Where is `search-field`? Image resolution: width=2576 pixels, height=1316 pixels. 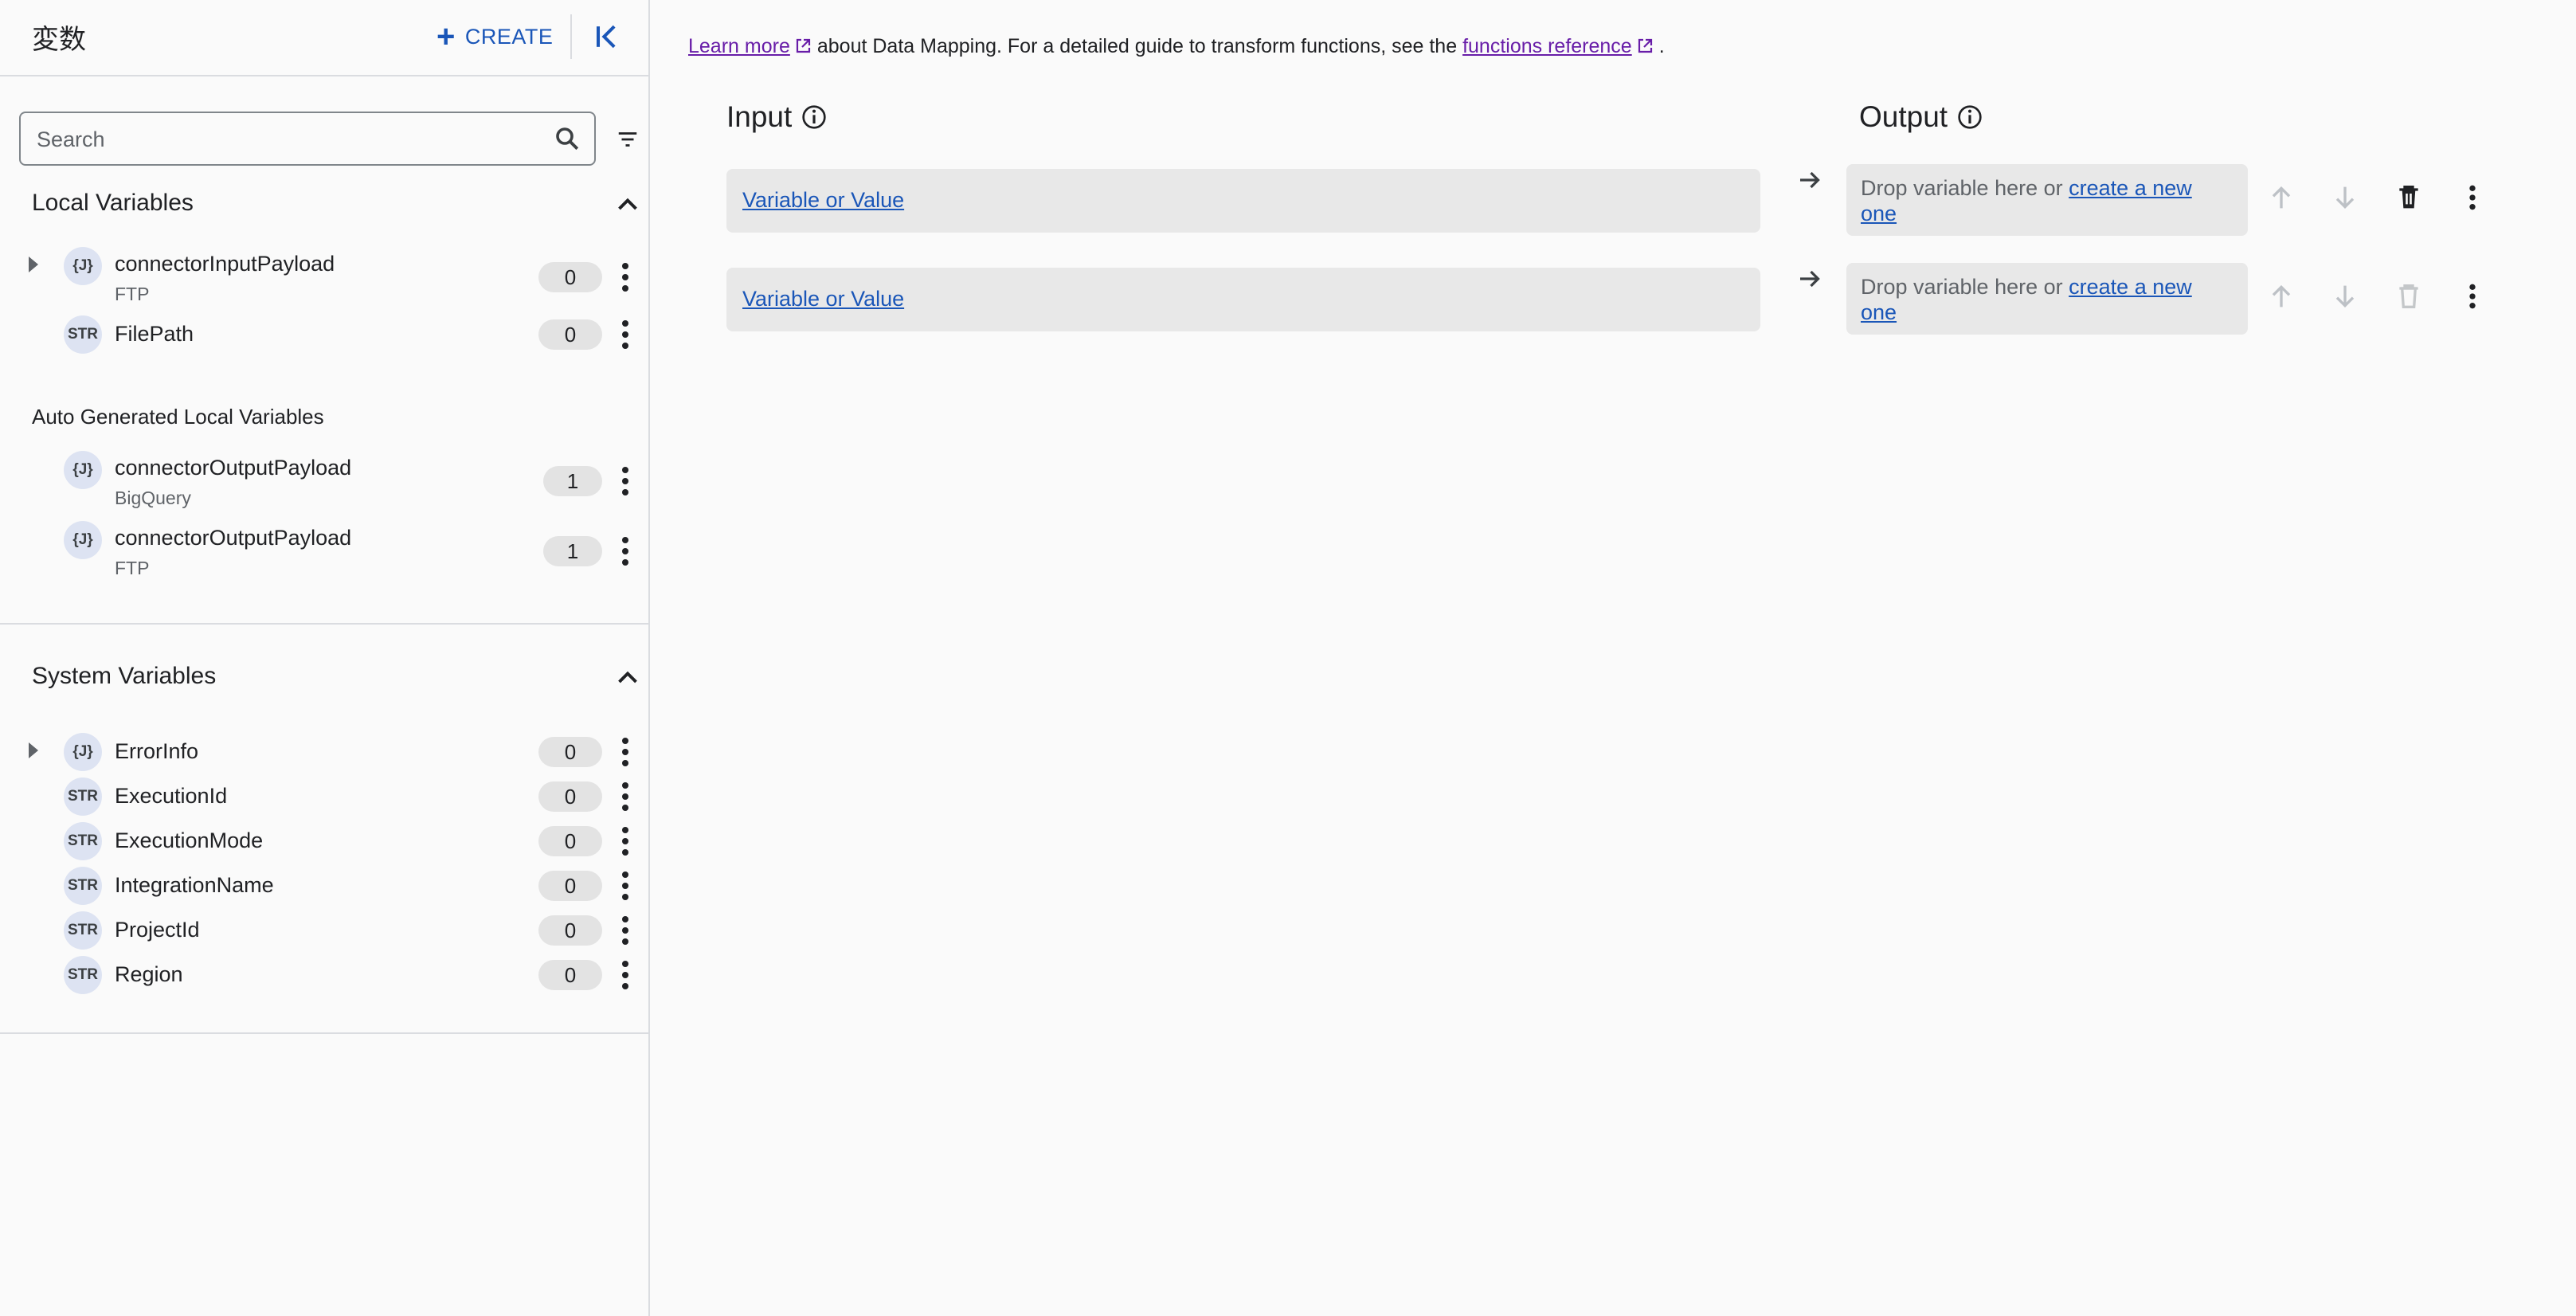
search-field is located at coordinates (307, 139).